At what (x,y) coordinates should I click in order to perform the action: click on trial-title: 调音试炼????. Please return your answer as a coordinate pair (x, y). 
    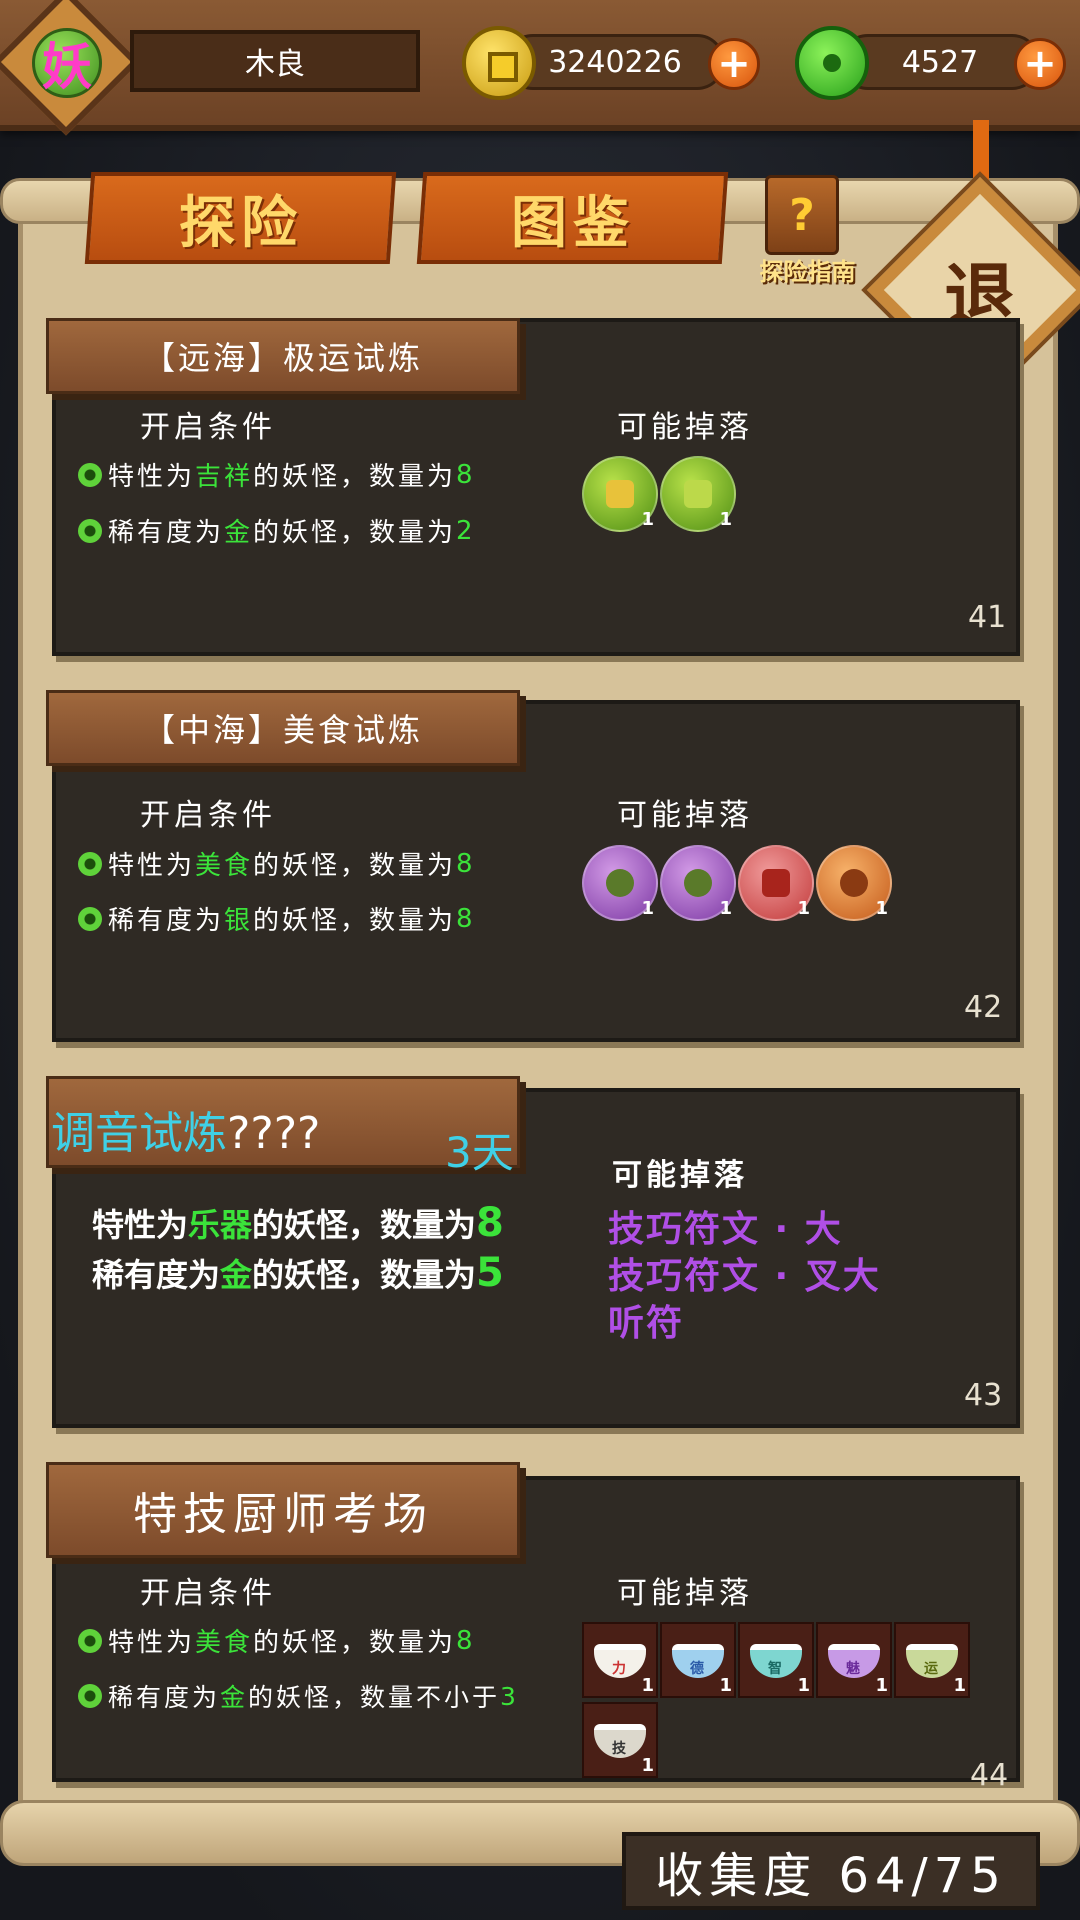
    Looking at the image, I should click on (186, 1133).